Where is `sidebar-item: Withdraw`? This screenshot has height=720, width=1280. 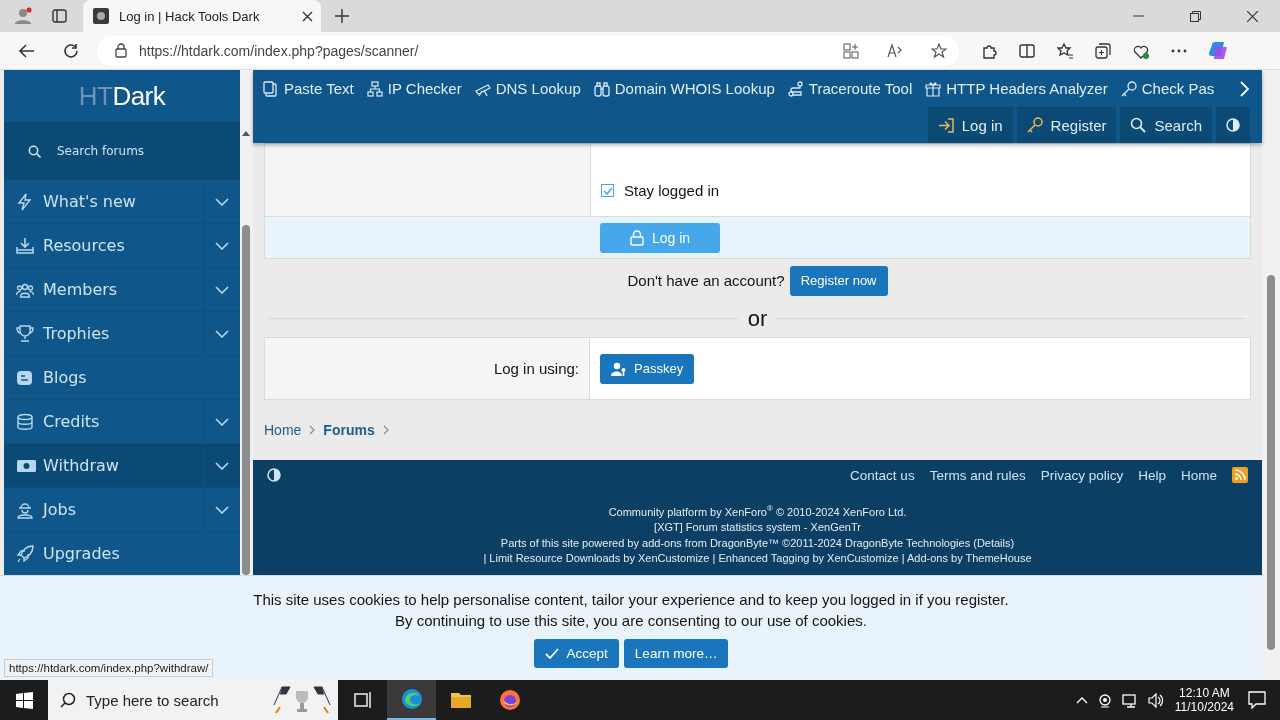
sidebar-item: Withdraw is located at coordinates (122, 465).